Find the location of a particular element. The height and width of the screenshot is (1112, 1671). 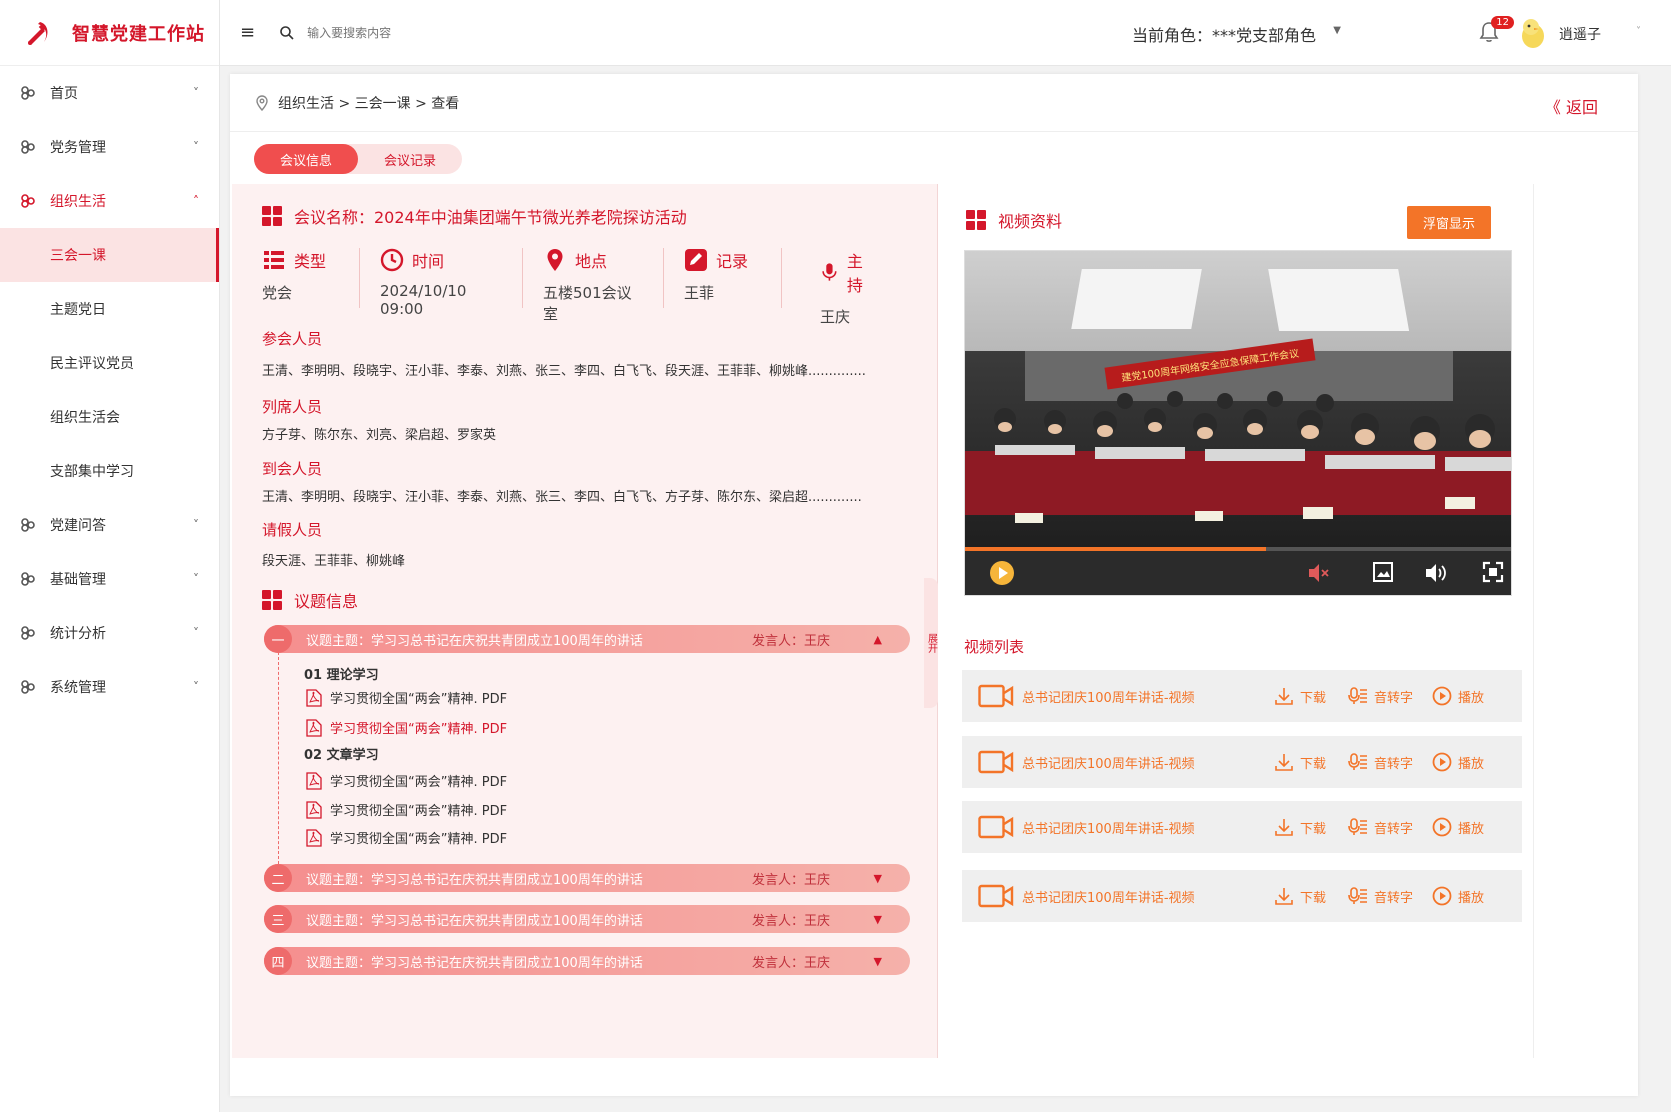

sidebar-subitem-org-meeting: 组织生活会 is located at coordinates (109, 417).